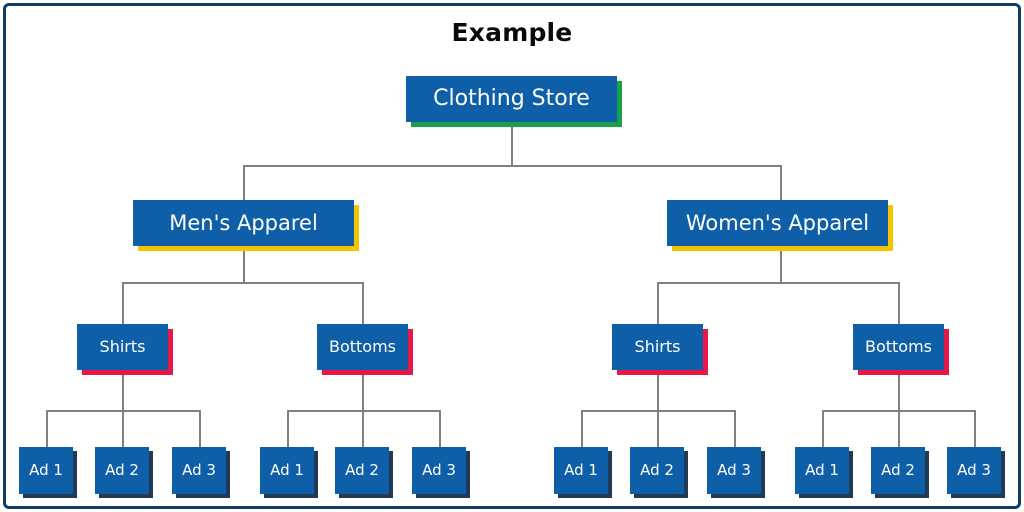  What do you see at coordinates (899, 428) in the screenshot?
I see `connector-womens-bottoms-ad2` at bounding box center [899, 428].